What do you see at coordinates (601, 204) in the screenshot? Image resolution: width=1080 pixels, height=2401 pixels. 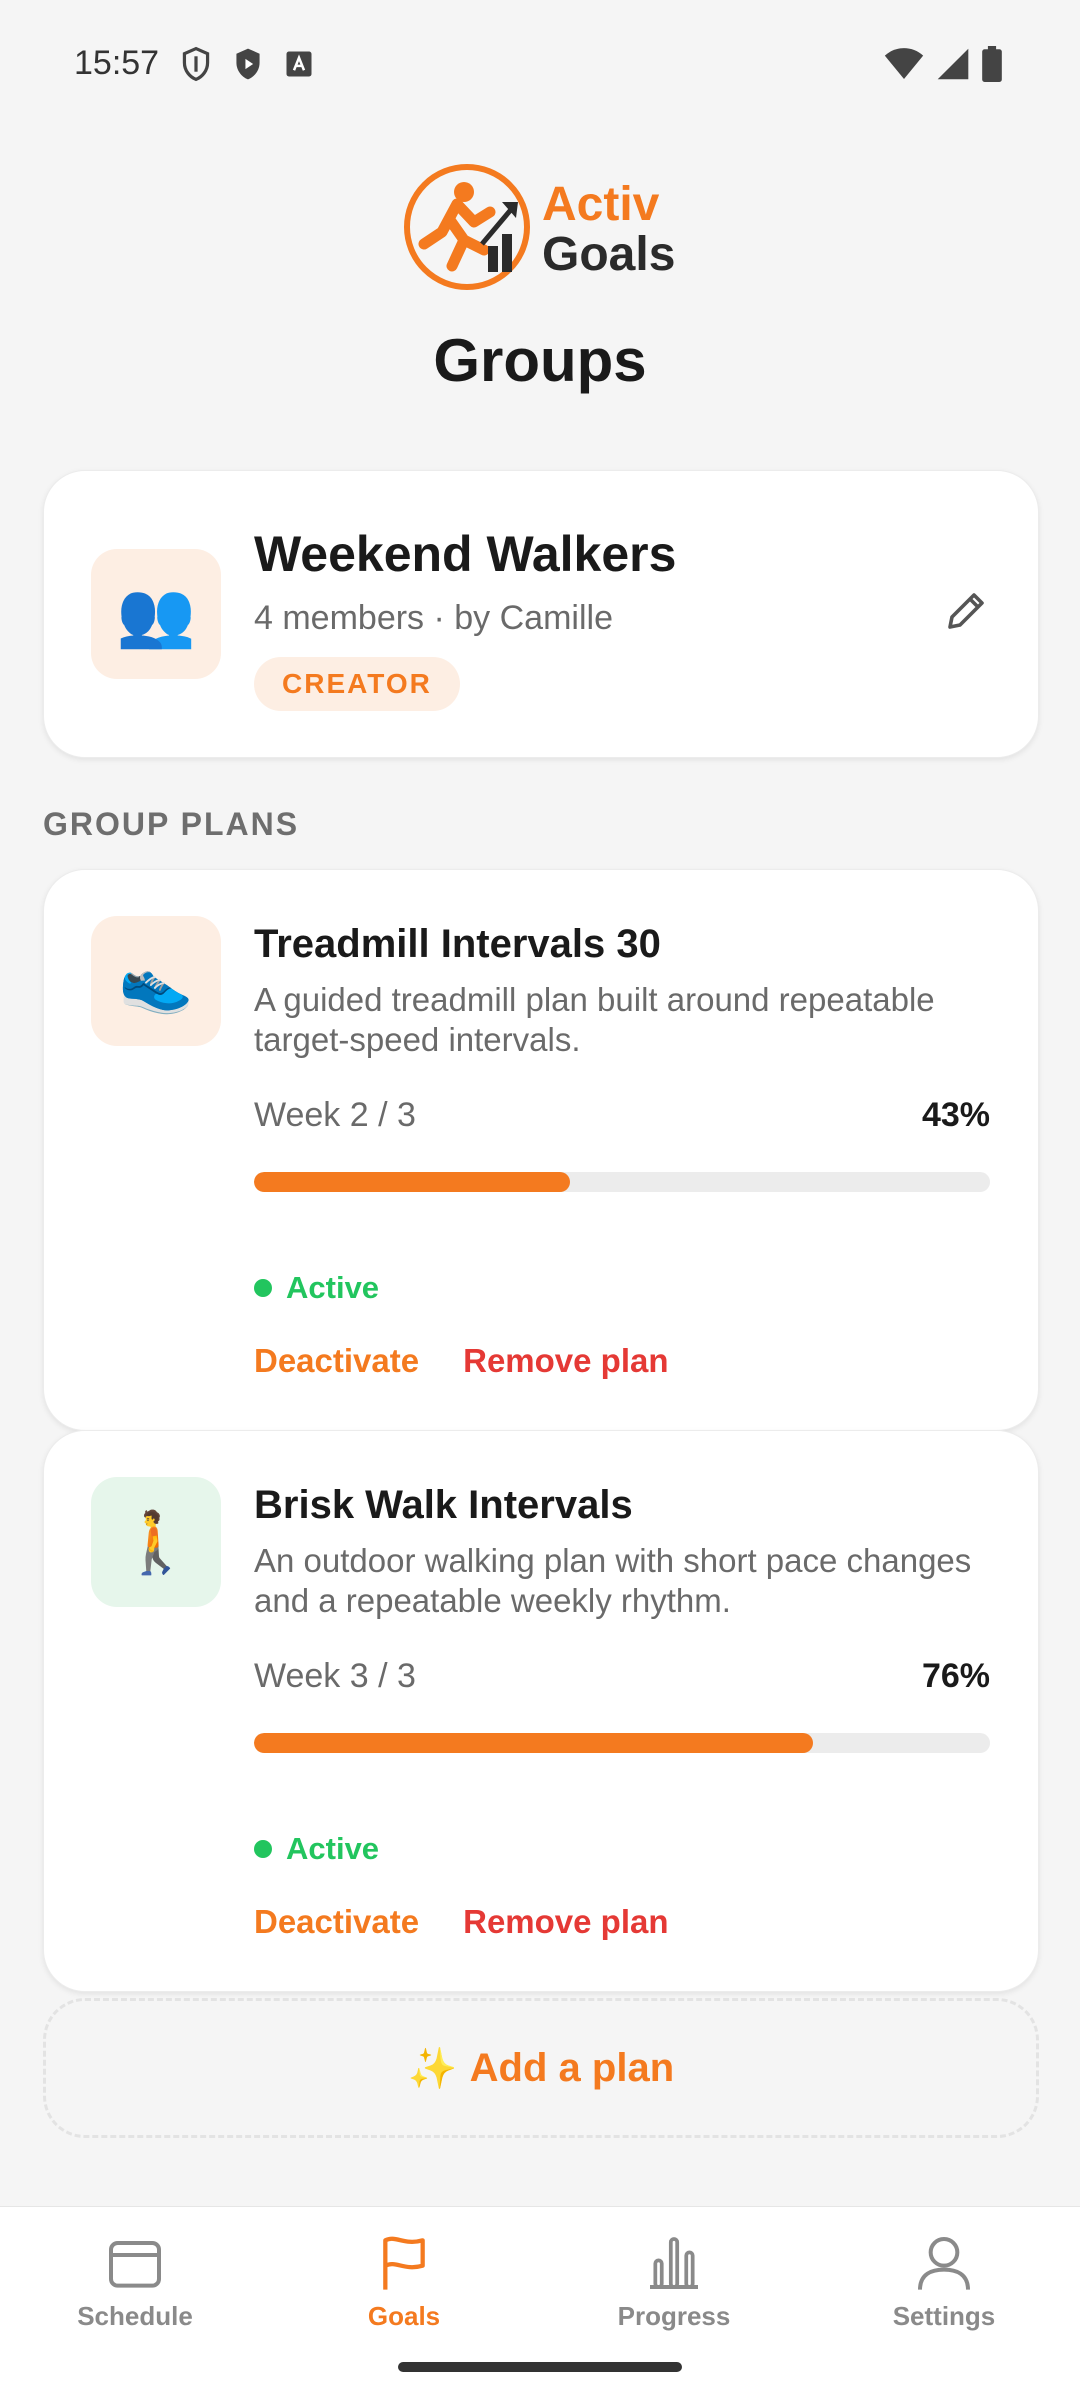 I see `logo-text-activ: Activ` at bounding box center [601, 204].